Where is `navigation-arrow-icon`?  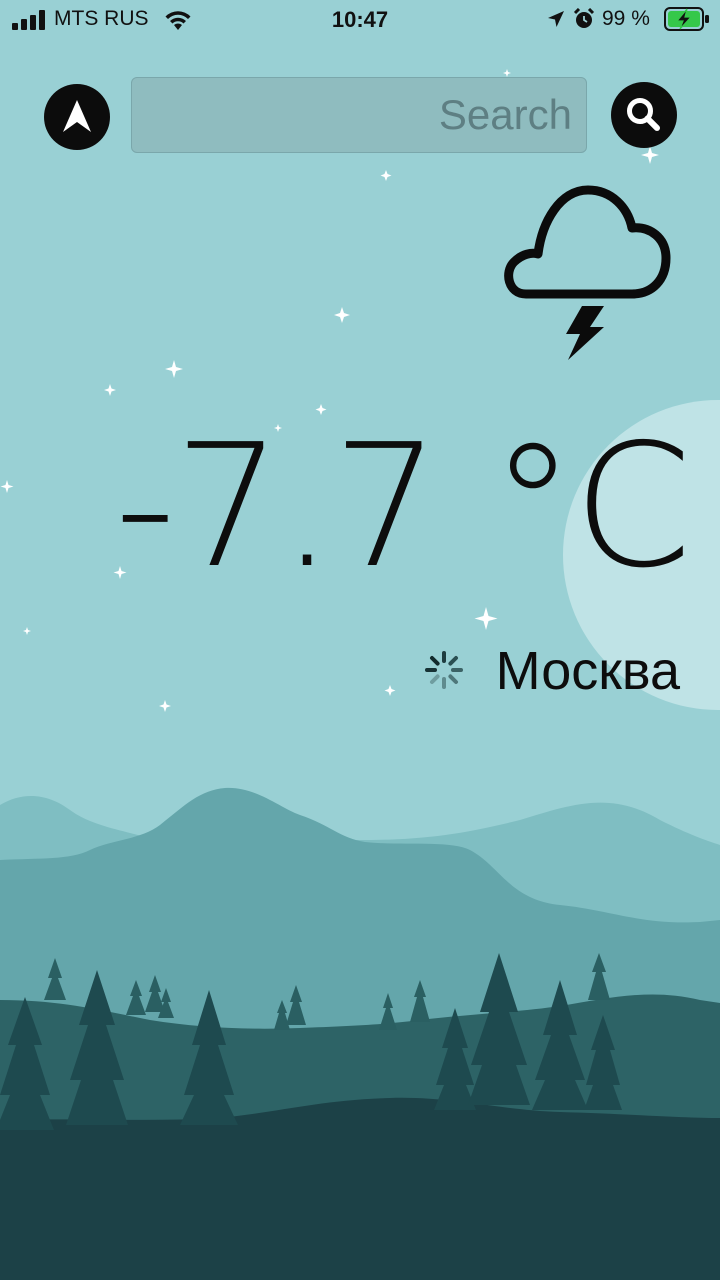 navigation-arrow-icon is located at coordinates (77, 116).